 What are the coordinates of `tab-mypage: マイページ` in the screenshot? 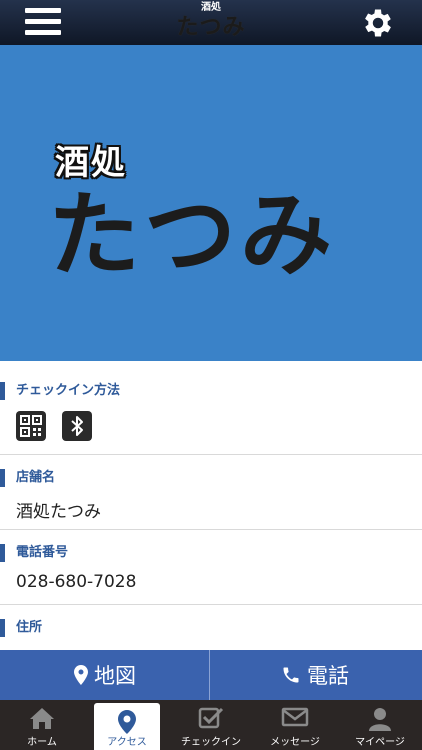 It's located at (380, 725).